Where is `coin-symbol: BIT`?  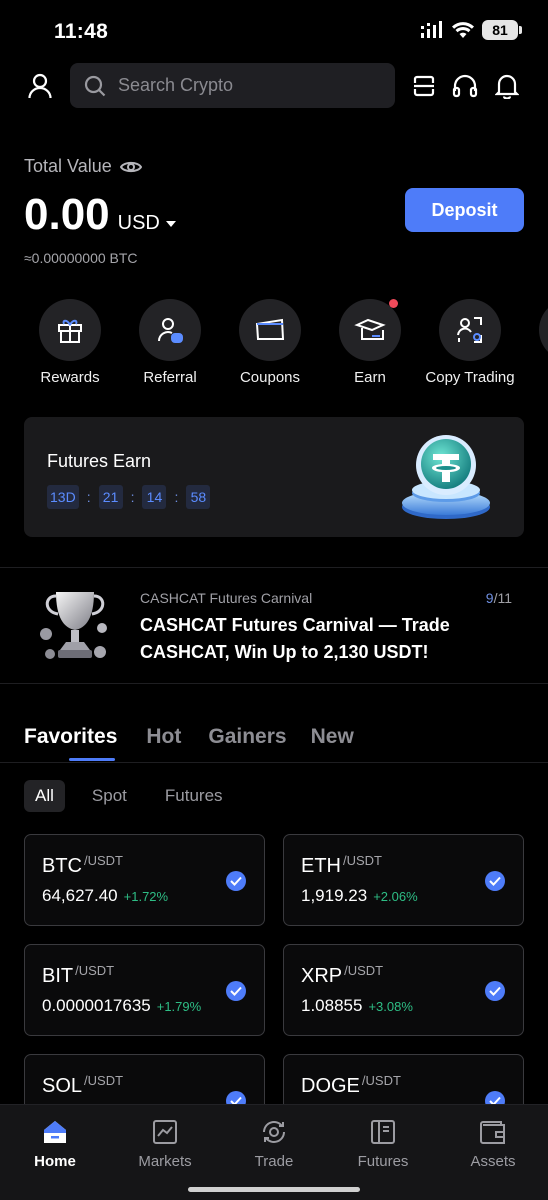
coin-symbol: BIT is located at coordinates (58, 976).